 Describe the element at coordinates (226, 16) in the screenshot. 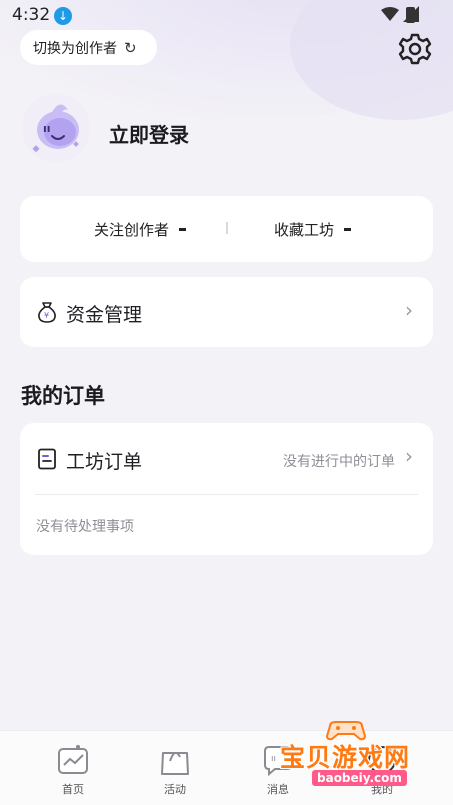

I see `status-bar: 4:32 ↓` at that location.